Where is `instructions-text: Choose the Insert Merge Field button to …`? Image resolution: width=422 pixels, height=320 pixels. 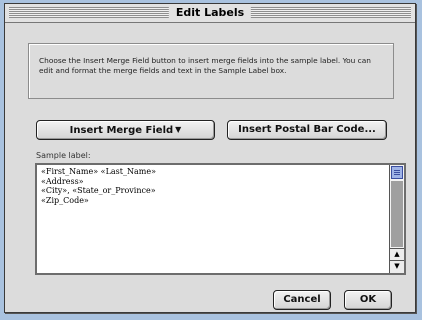
instructions-text: Choose the Insert Merge Field button to … is located at coordinates (205, 65).